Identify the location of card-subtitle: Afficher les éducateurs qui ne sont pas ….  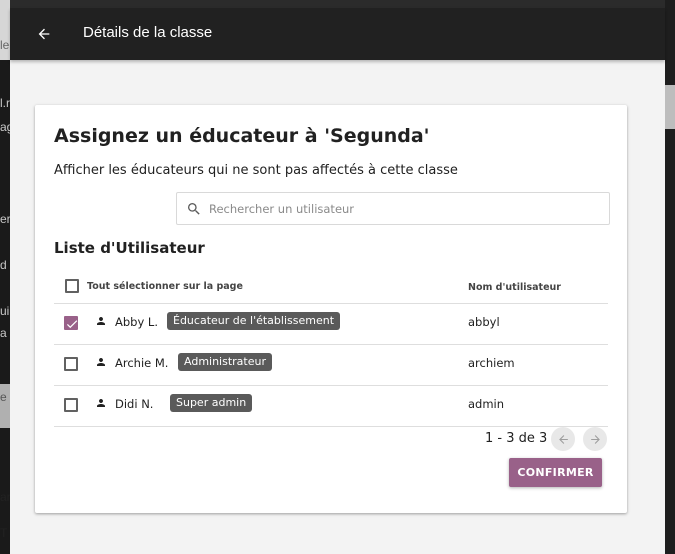
(256, 170).